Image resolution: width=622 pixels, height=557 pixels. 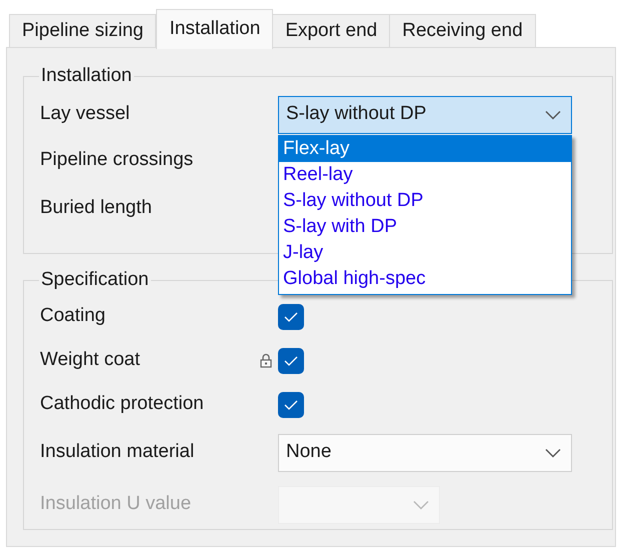 I want to click on dropdown-option: Global high-spec, so click(x=425, y=279).